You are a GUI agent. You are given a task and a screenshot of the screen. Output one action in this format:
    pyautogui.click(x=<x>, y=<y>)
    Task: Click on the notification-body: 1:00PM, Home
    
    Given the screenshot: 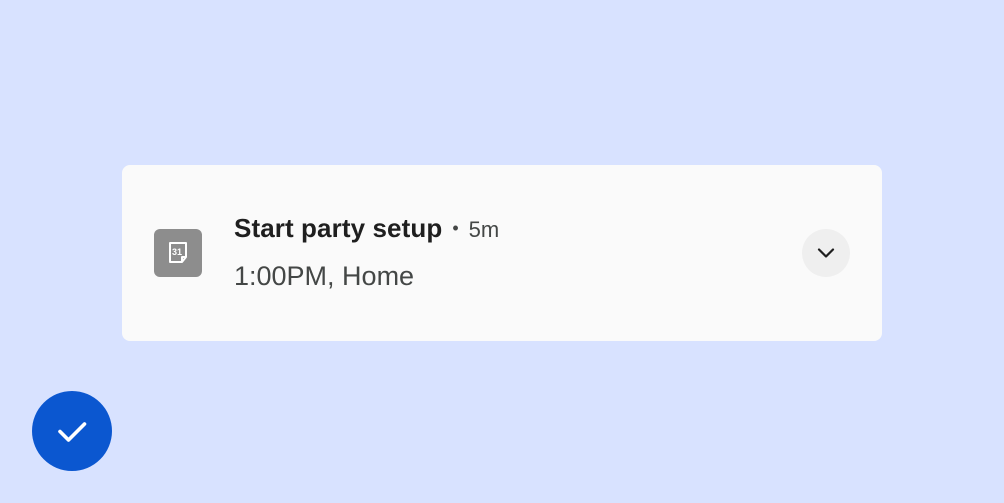 What is the action you would take?
    pyautogui.click(x=324, y=276)
    